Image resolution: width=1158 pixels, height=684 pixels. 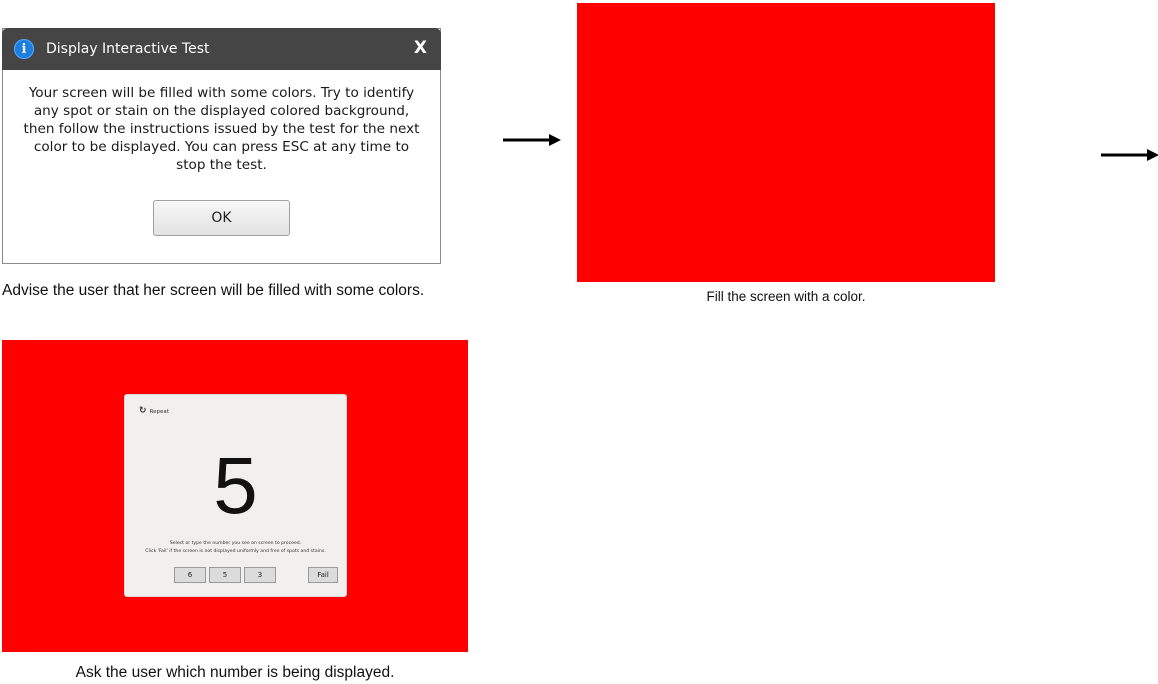 What do you see at coordinates (24, 49) in the screenshot?
I see `info-icon: i` at bounding box center [24, 49].